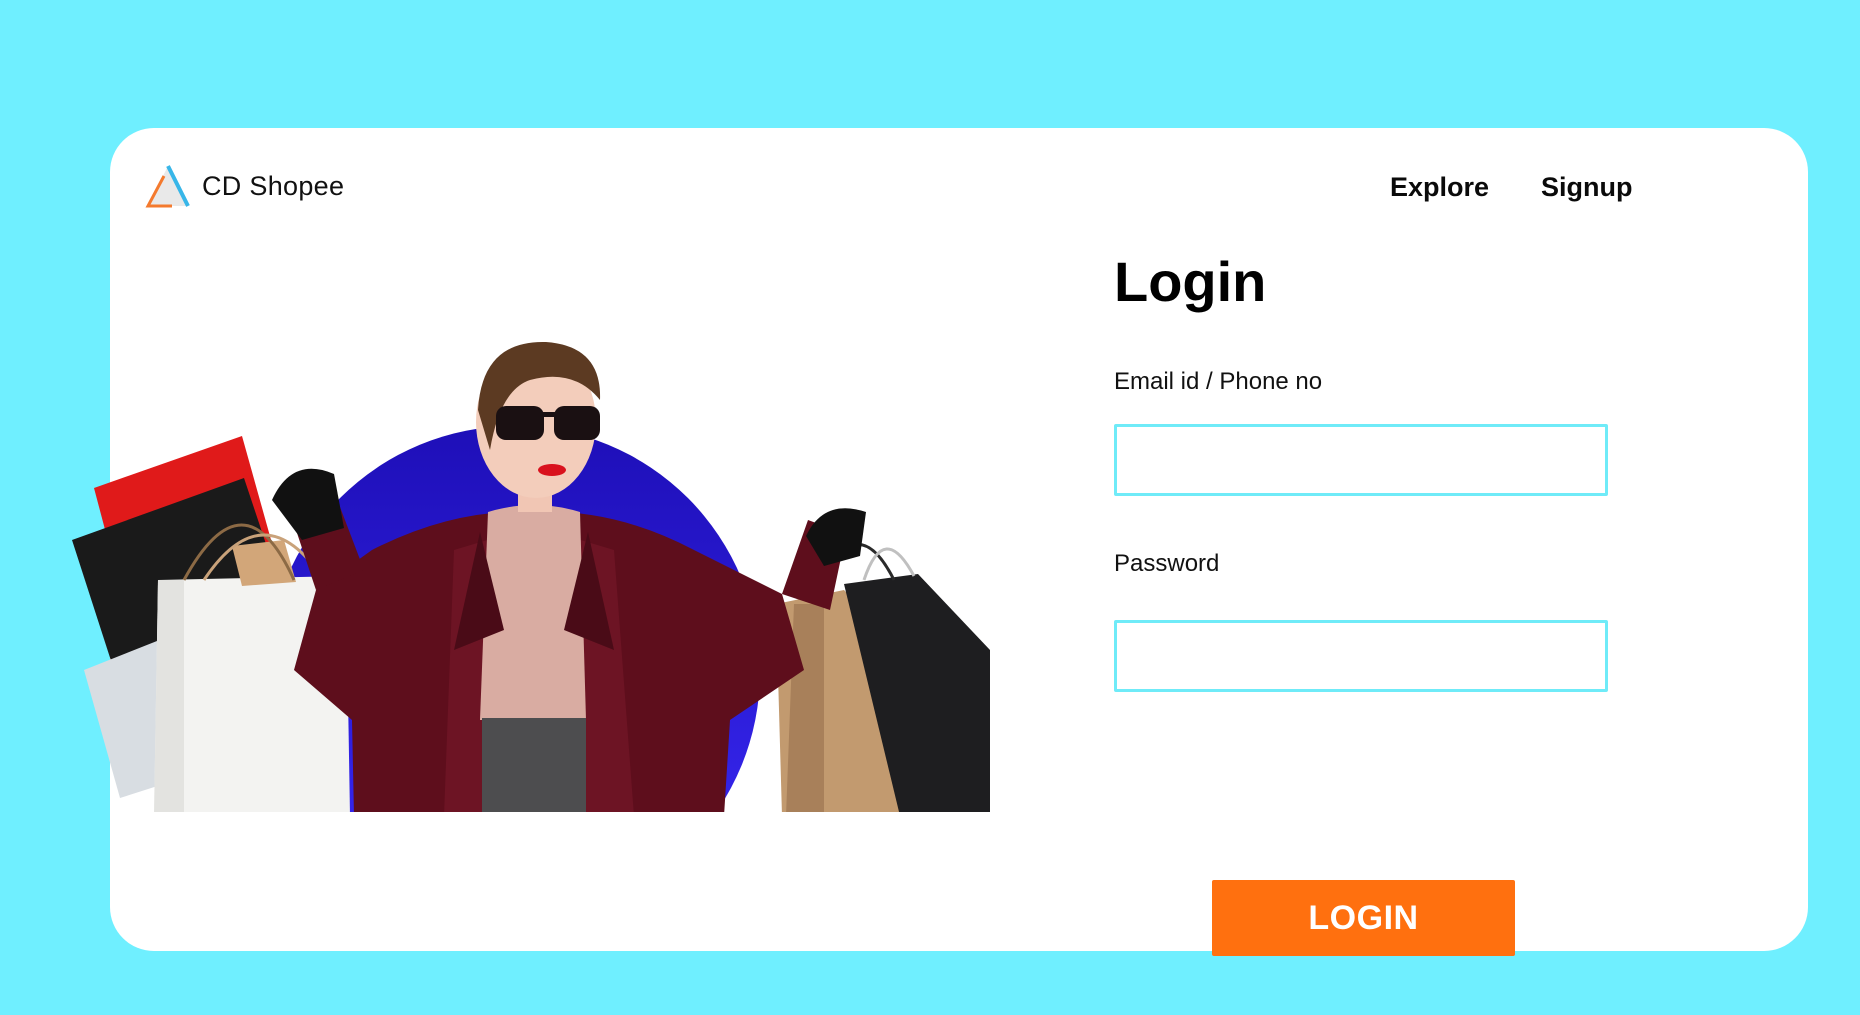  What do you see at coordinates (1586, 187) in the screenshot?
I see `nav-signup-link: Signup` at bounding box center [1586, 187].